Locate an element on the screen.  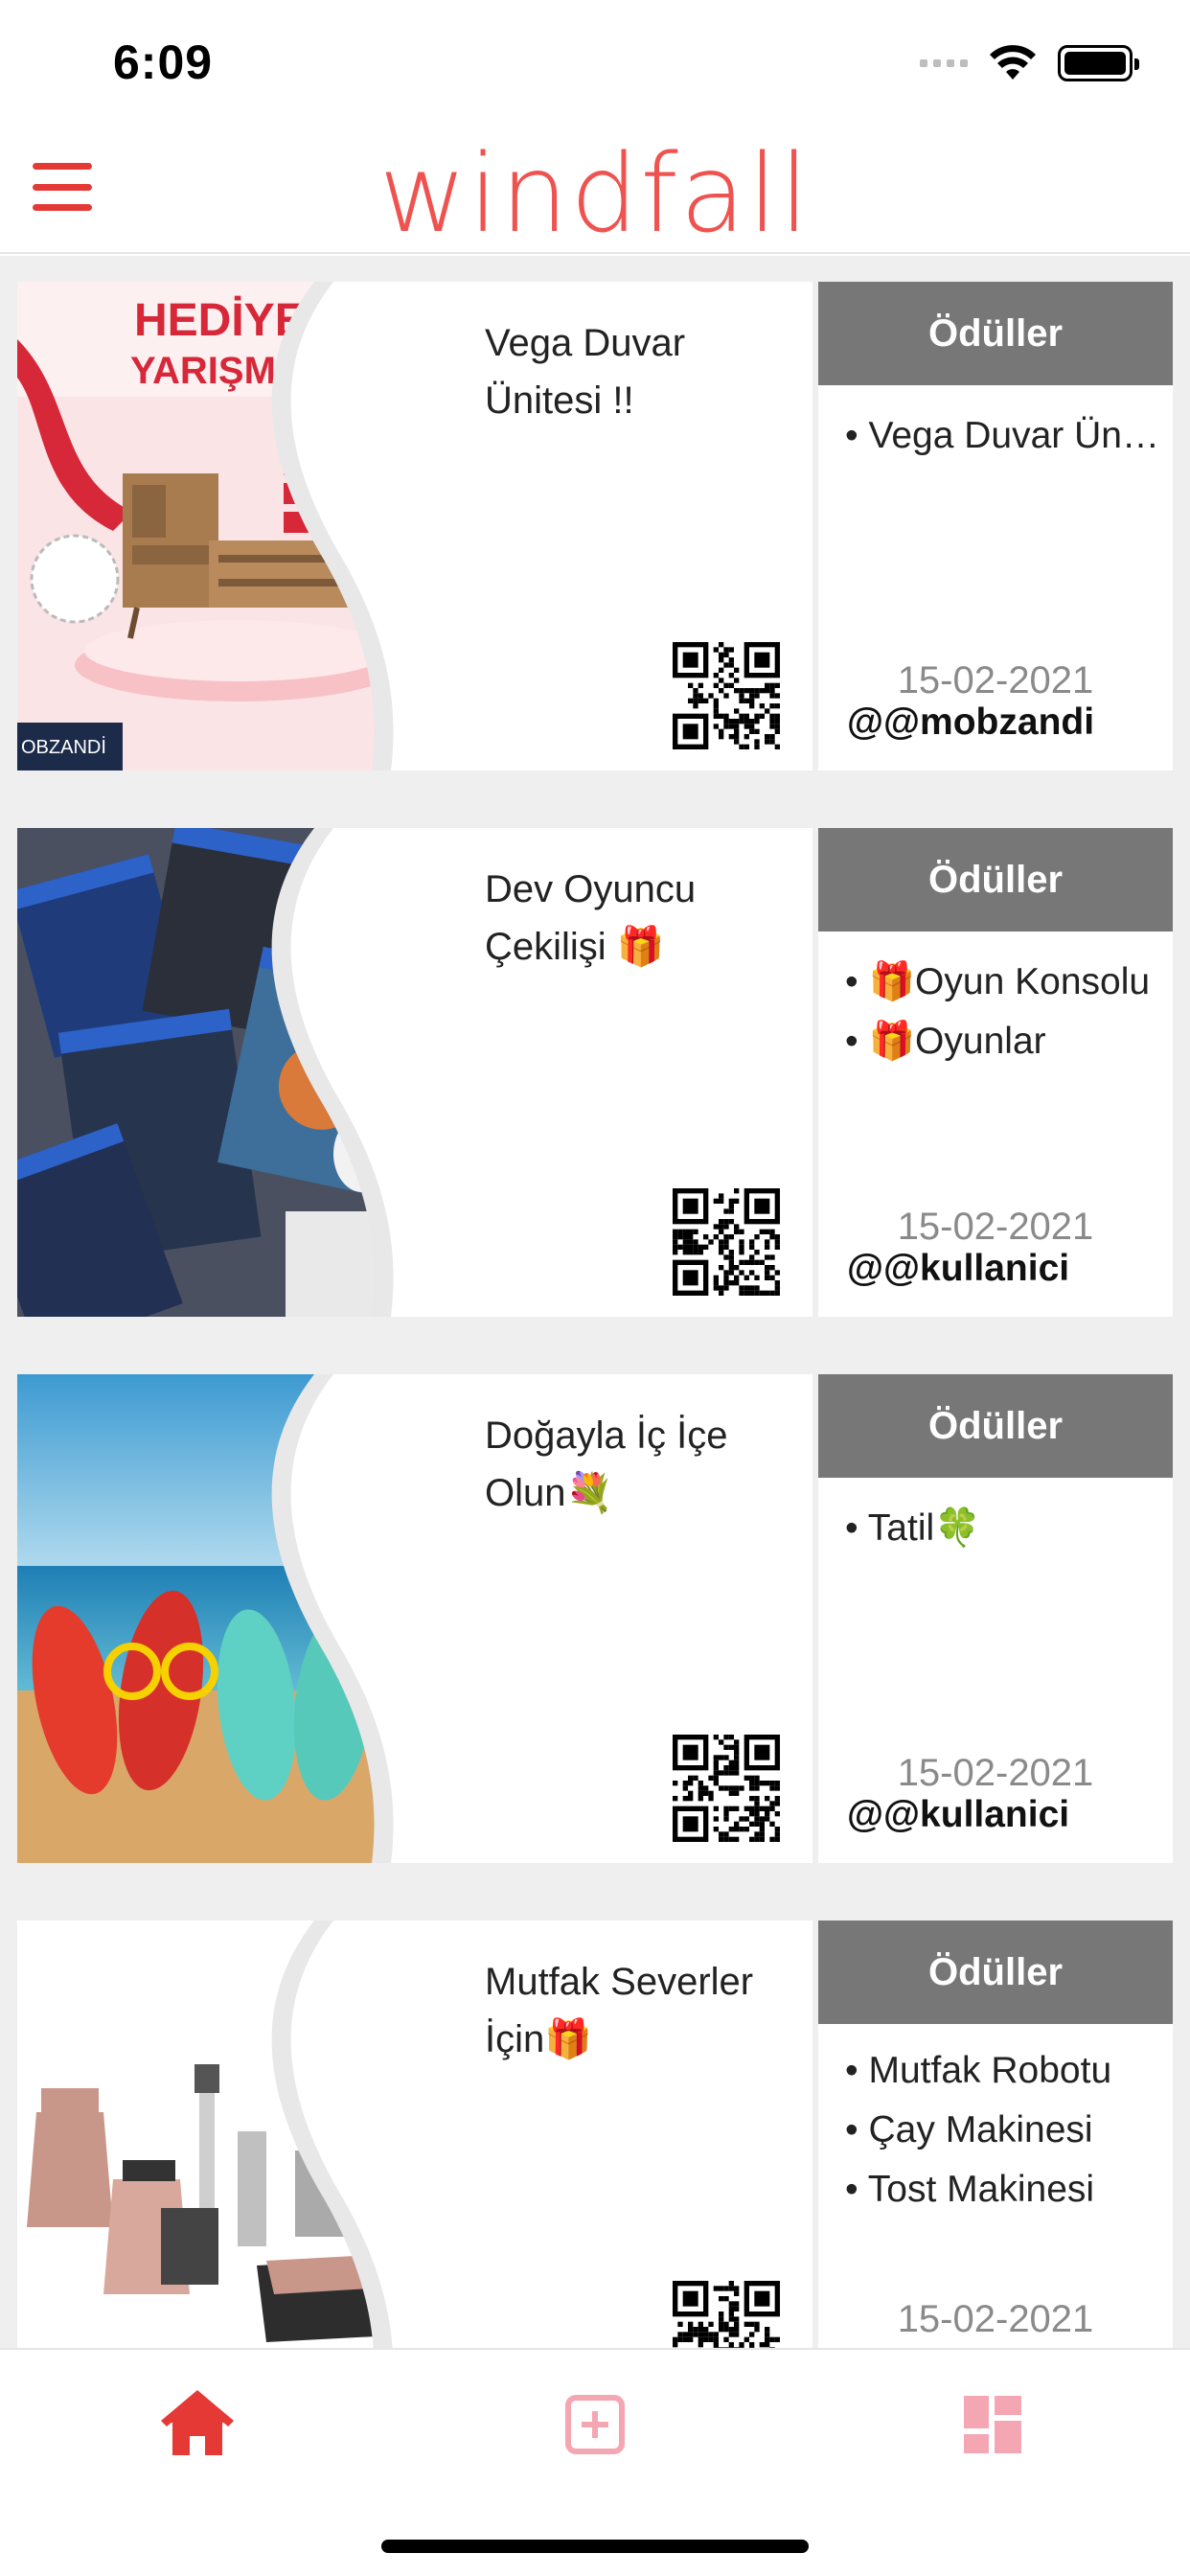
card-title: Vega Duvar Ünitesi !! is located at coordinates (586, 372).